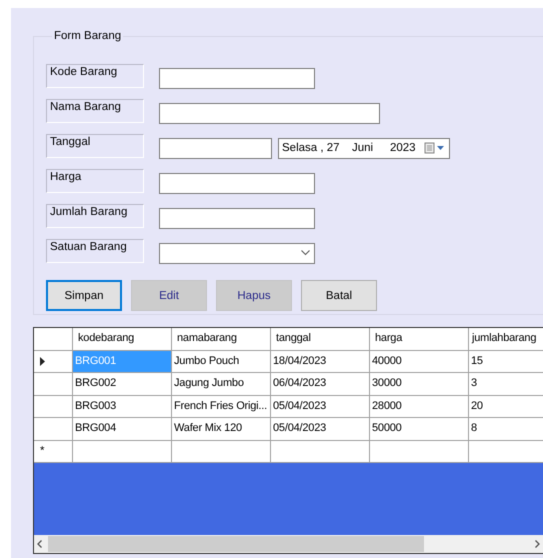  Describe the element at coordinates (364, 148) in the screenshot. I see `date-picker: Selasa , 27 Juni 2023` at that location.